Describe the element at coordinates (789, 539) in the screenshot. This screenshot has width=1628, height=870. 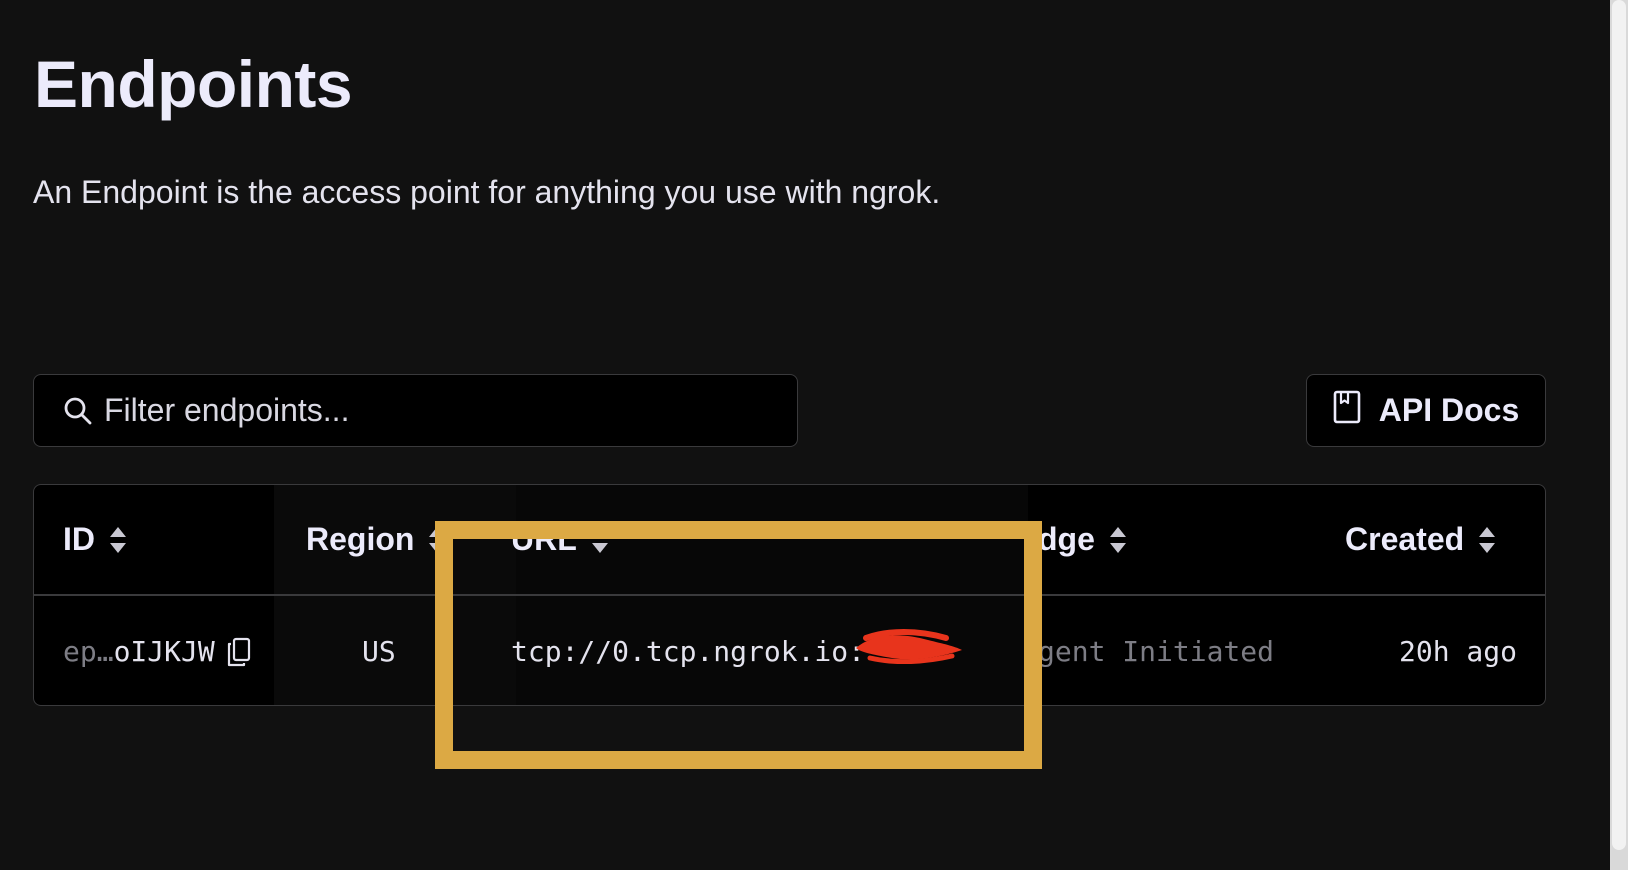
I see `table-header-row: ID Region URL dge Created` at that location.